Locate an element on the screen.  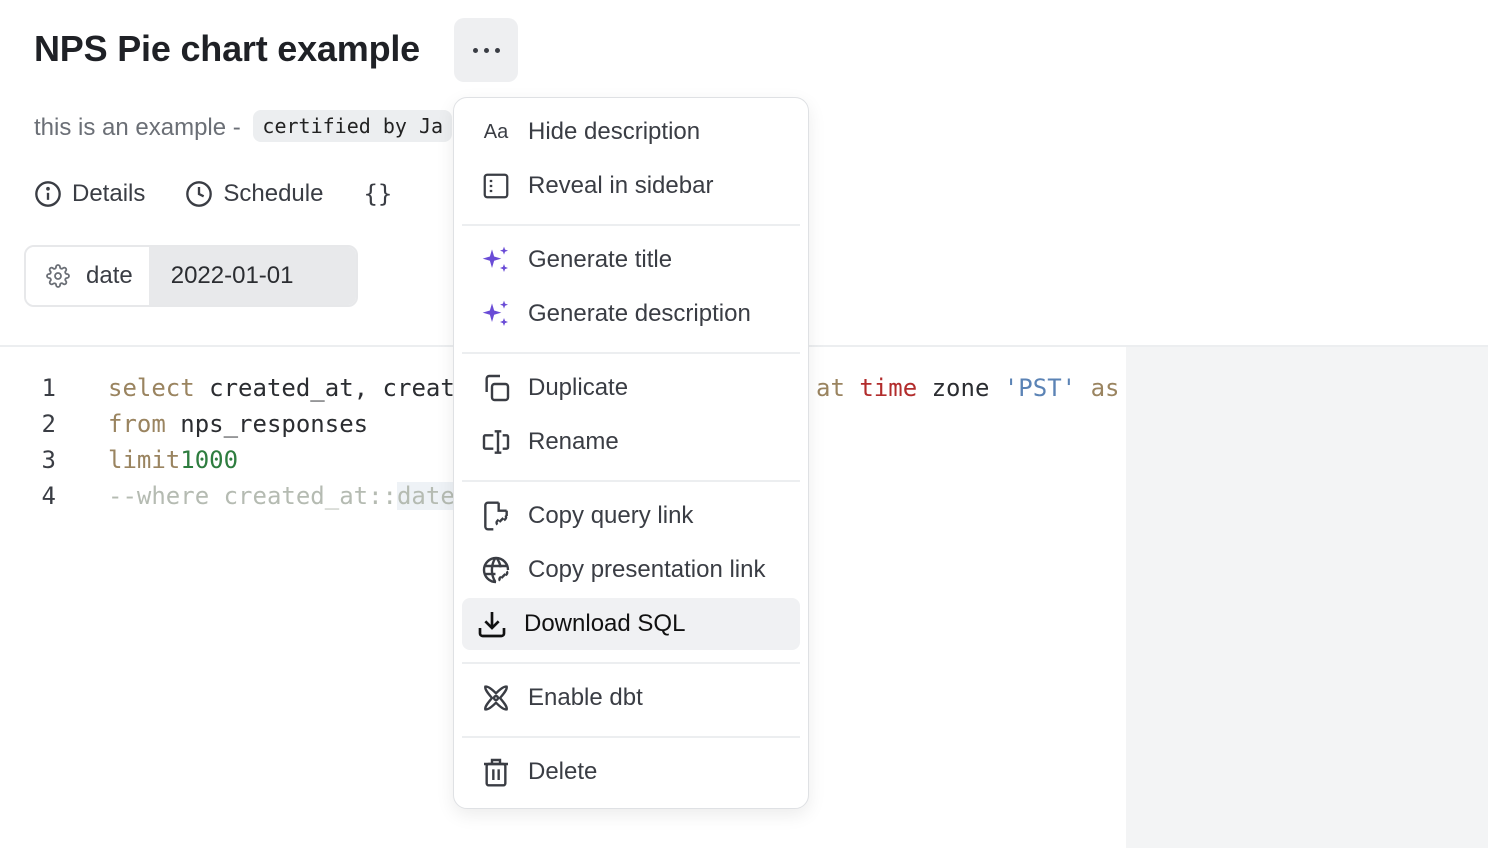
tab-bar: Details Schedule {} is located at coordinates (233, 194).